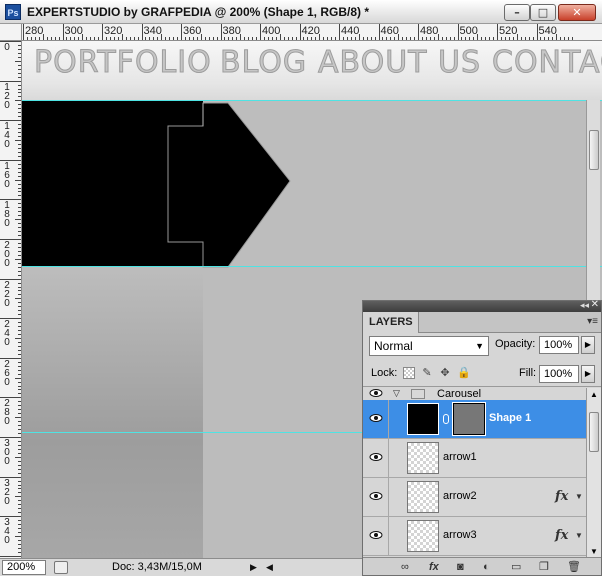 The width and height of the screenshot is (602, 576). I want to click on doc-size: Doc: 3,43M/15,0M, so click(157, 567).